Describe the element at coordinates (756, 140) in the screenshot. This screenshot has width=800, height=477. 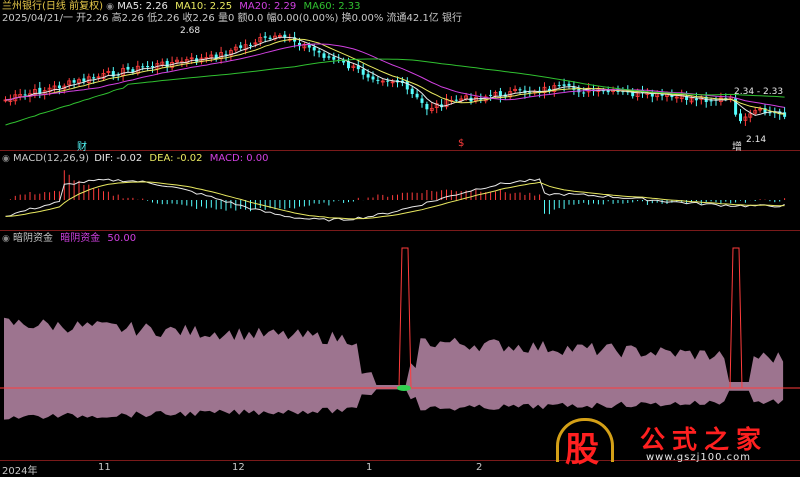
I see `low-price-label: 2.14` at that location.